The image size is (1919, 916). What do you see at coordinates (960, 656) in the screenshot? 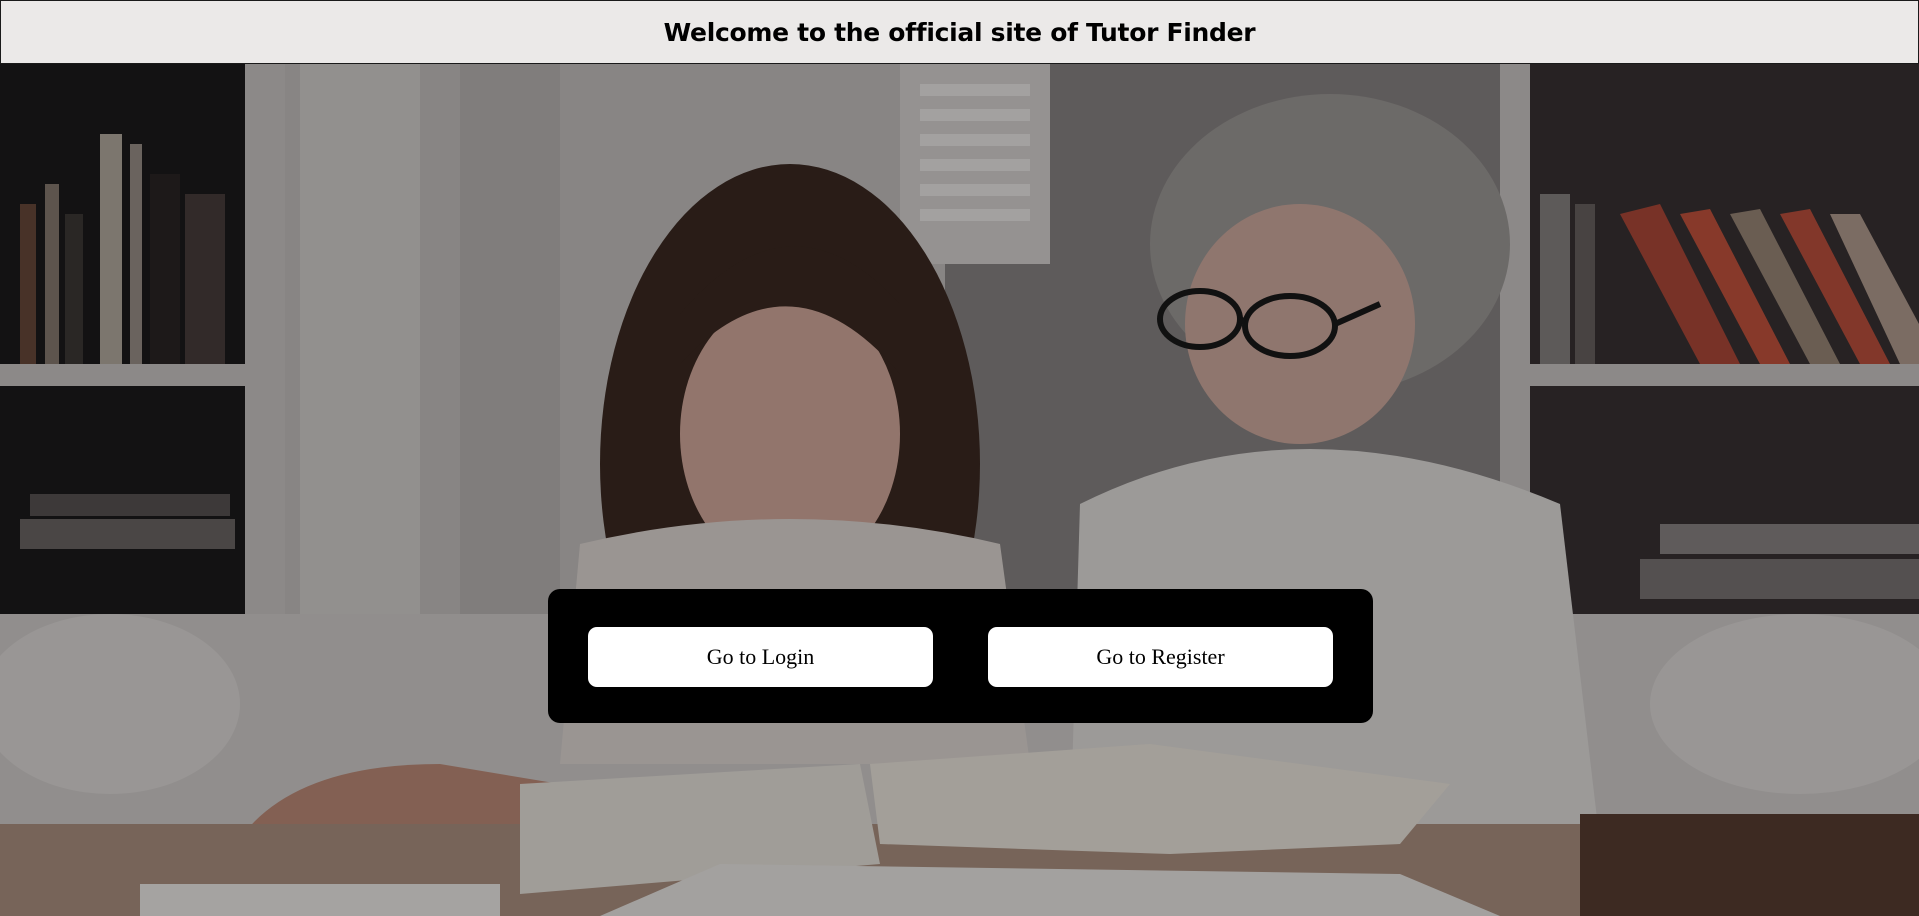
I see `action-panel: Go to Login Go to Register` at bounding box center [960, 656].